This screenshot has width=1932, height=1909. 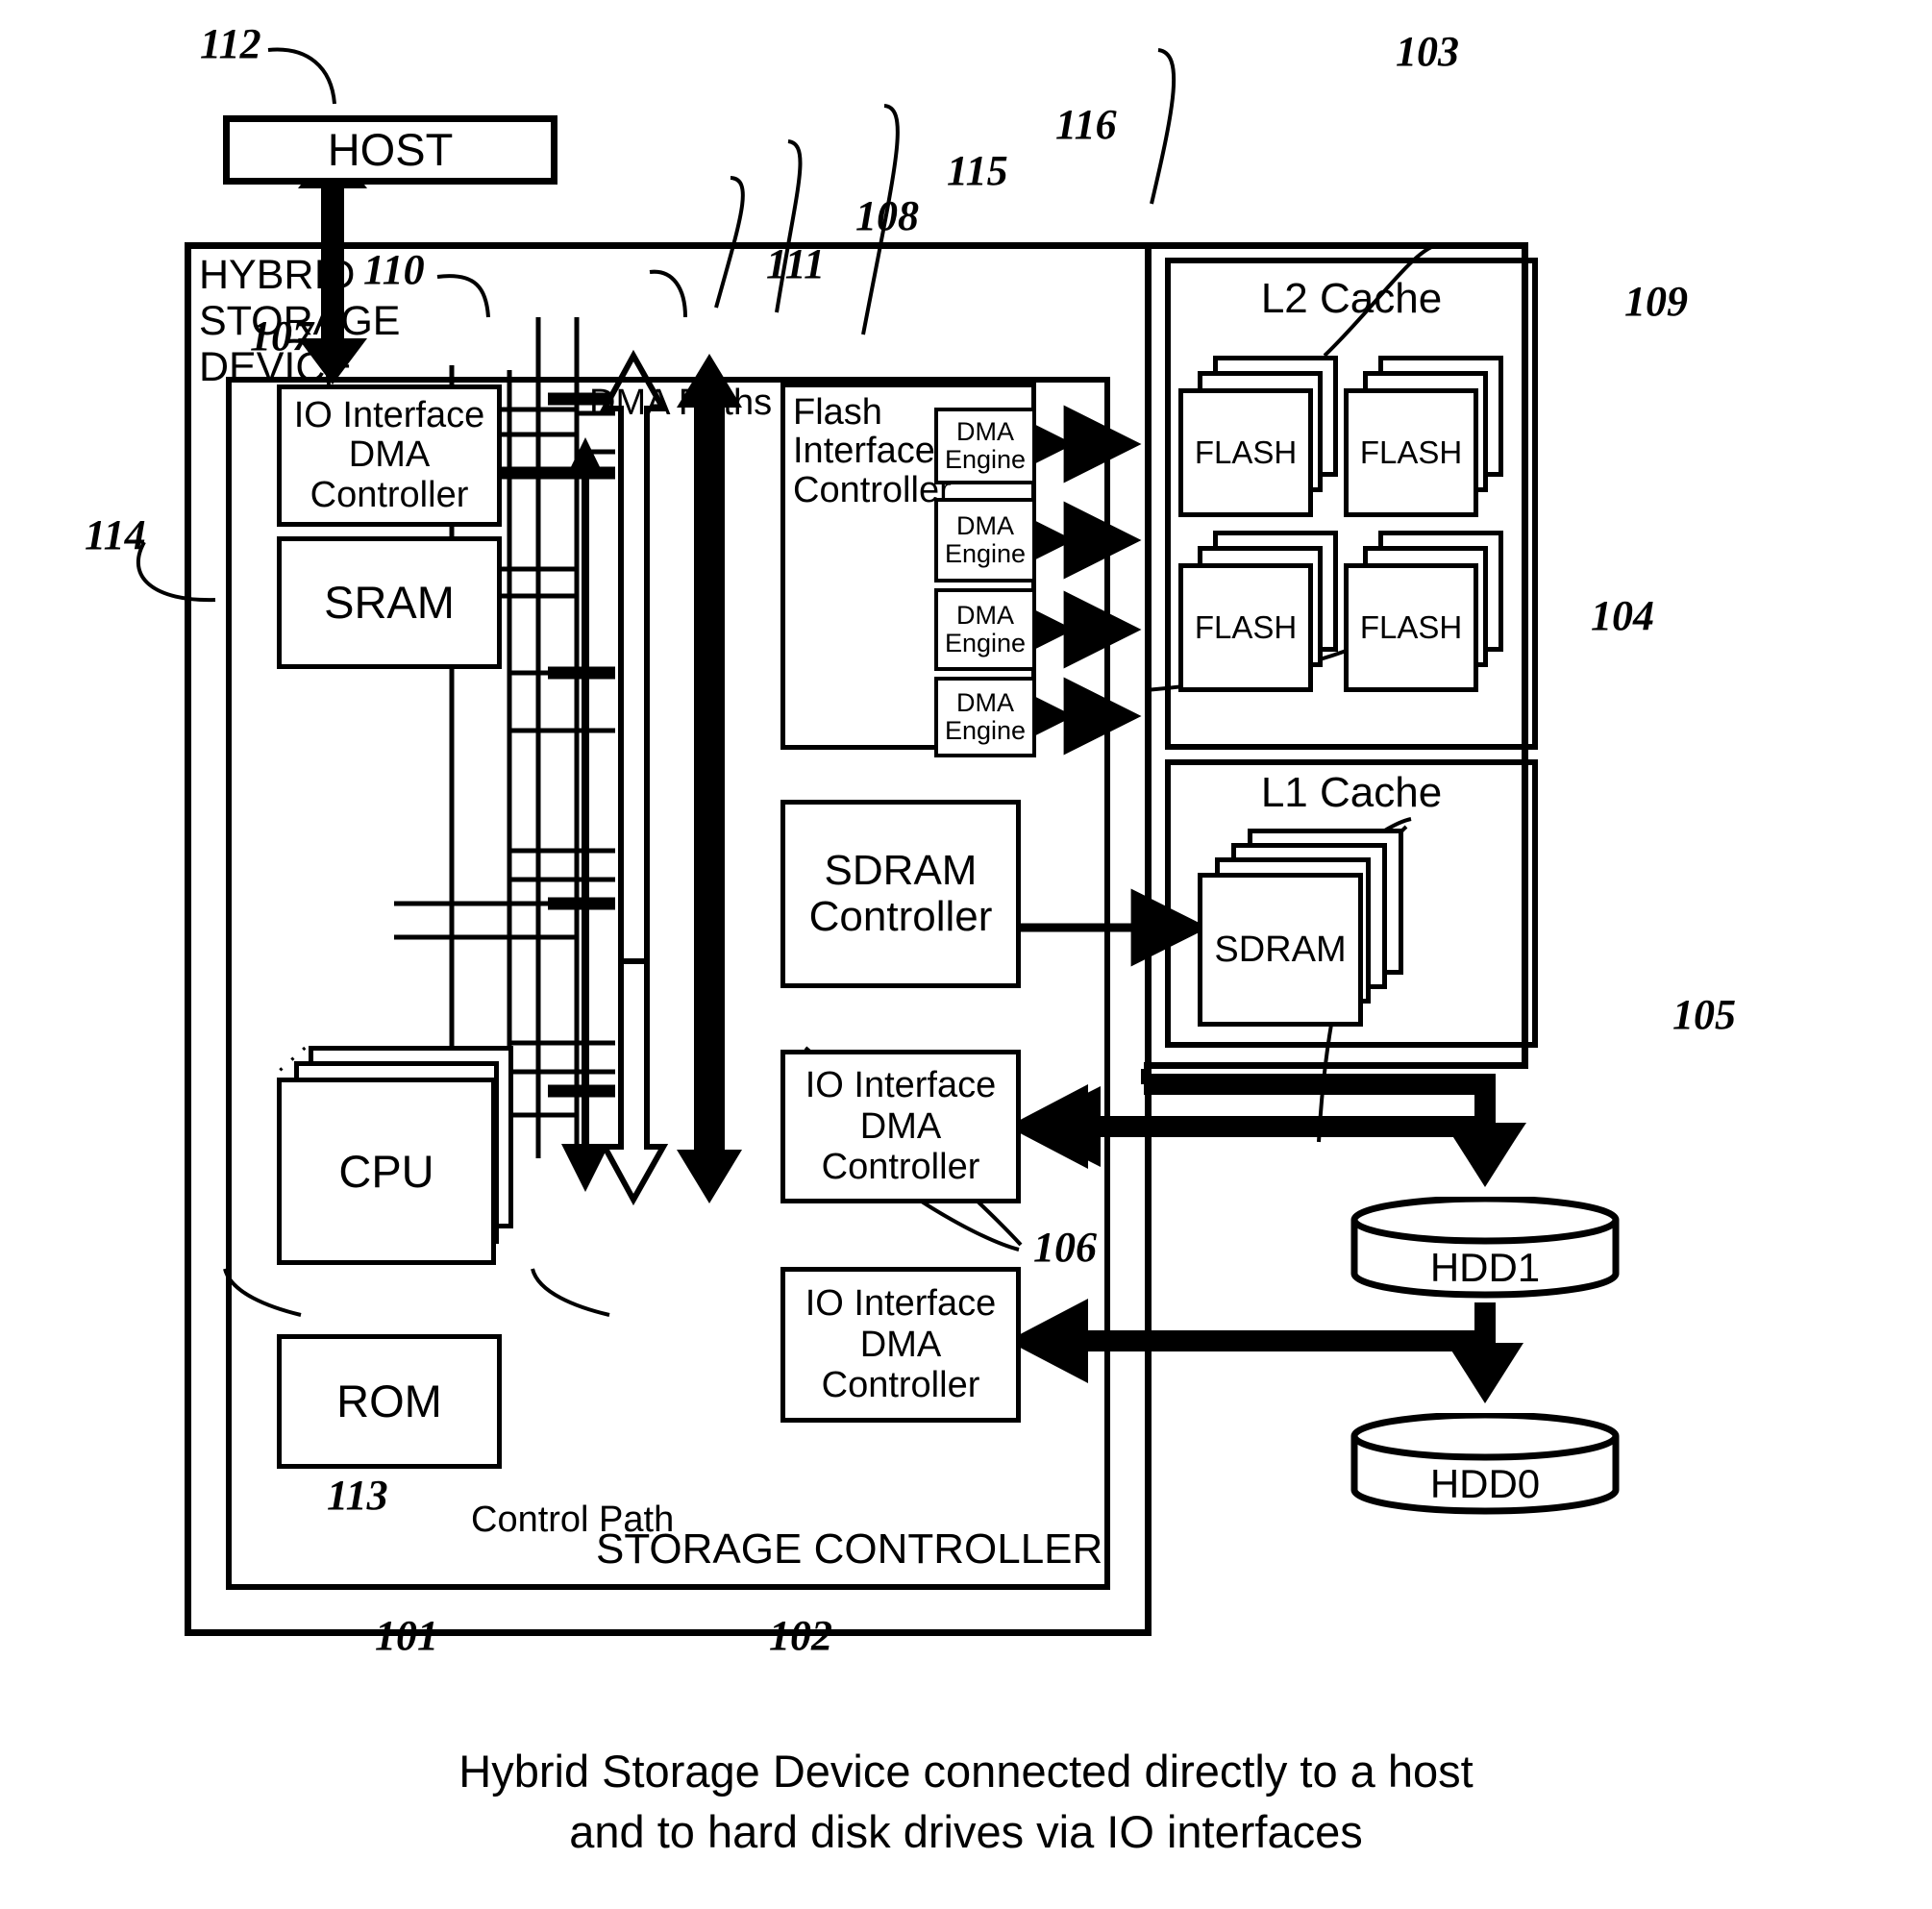 What do you see at coordinates (281, 335) in the screenshot?
I see `ref-107: 107` at bounding box center [281, 335].